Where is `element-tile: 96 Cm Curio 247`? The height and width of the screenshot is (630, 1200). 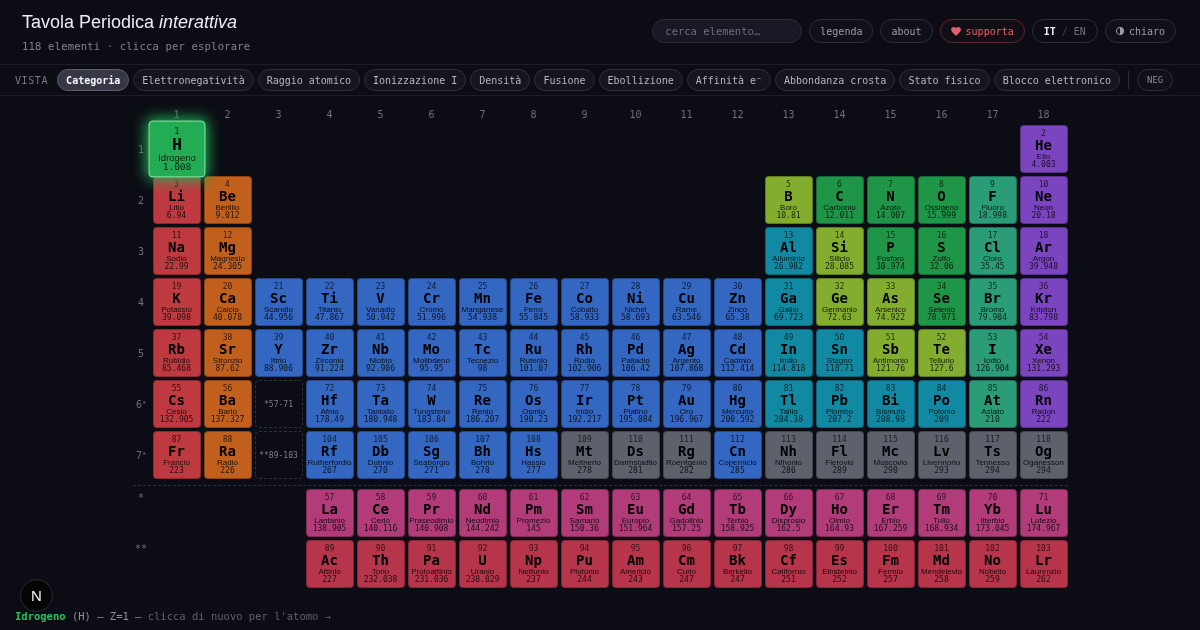 element-tile: 96 Cm Curio 247 is located at coordinates (686, 564).